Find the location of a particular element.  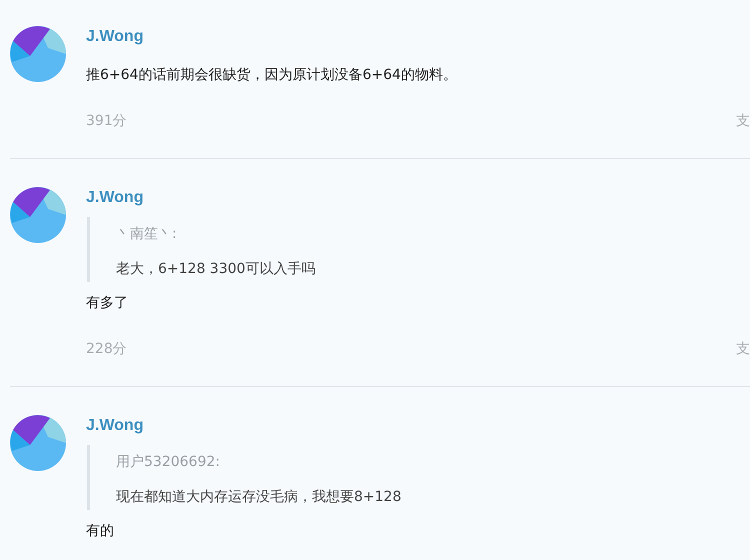

quote-text: 老大，6+128 3300可以入手吗 is located at coordinates (216, 269).